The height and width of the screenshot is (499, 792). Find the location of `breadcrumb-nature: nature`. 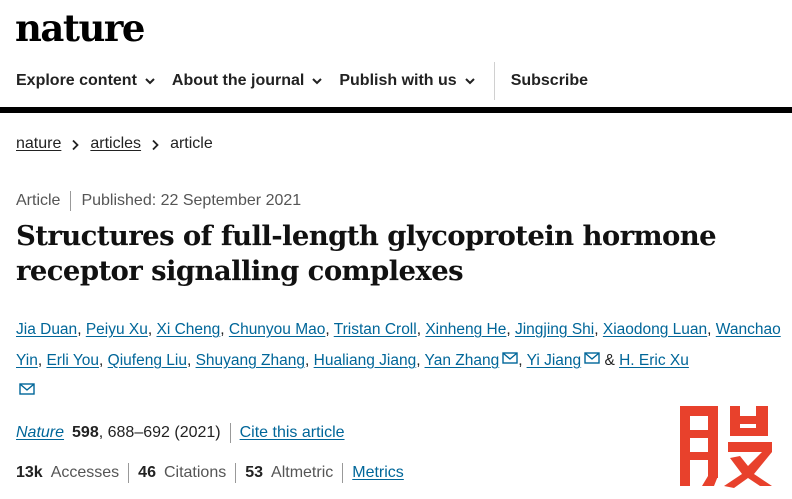

breadcrumb-nature: nature is located at coordinates (38, 144).